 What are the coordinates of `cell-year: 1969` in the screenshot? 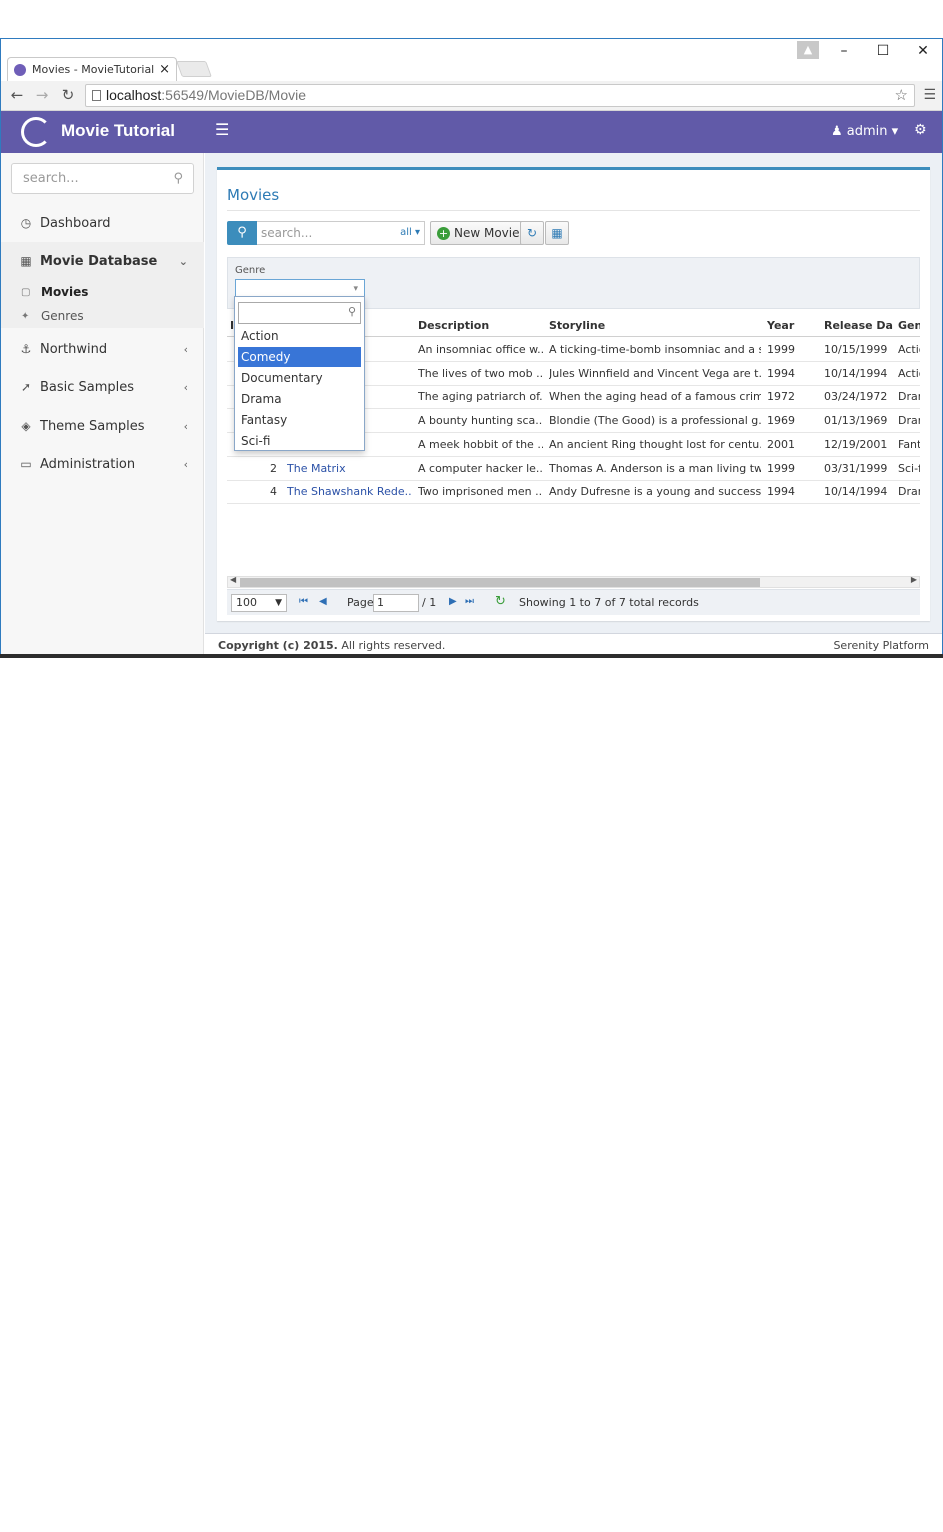 It's located at (781, 421).